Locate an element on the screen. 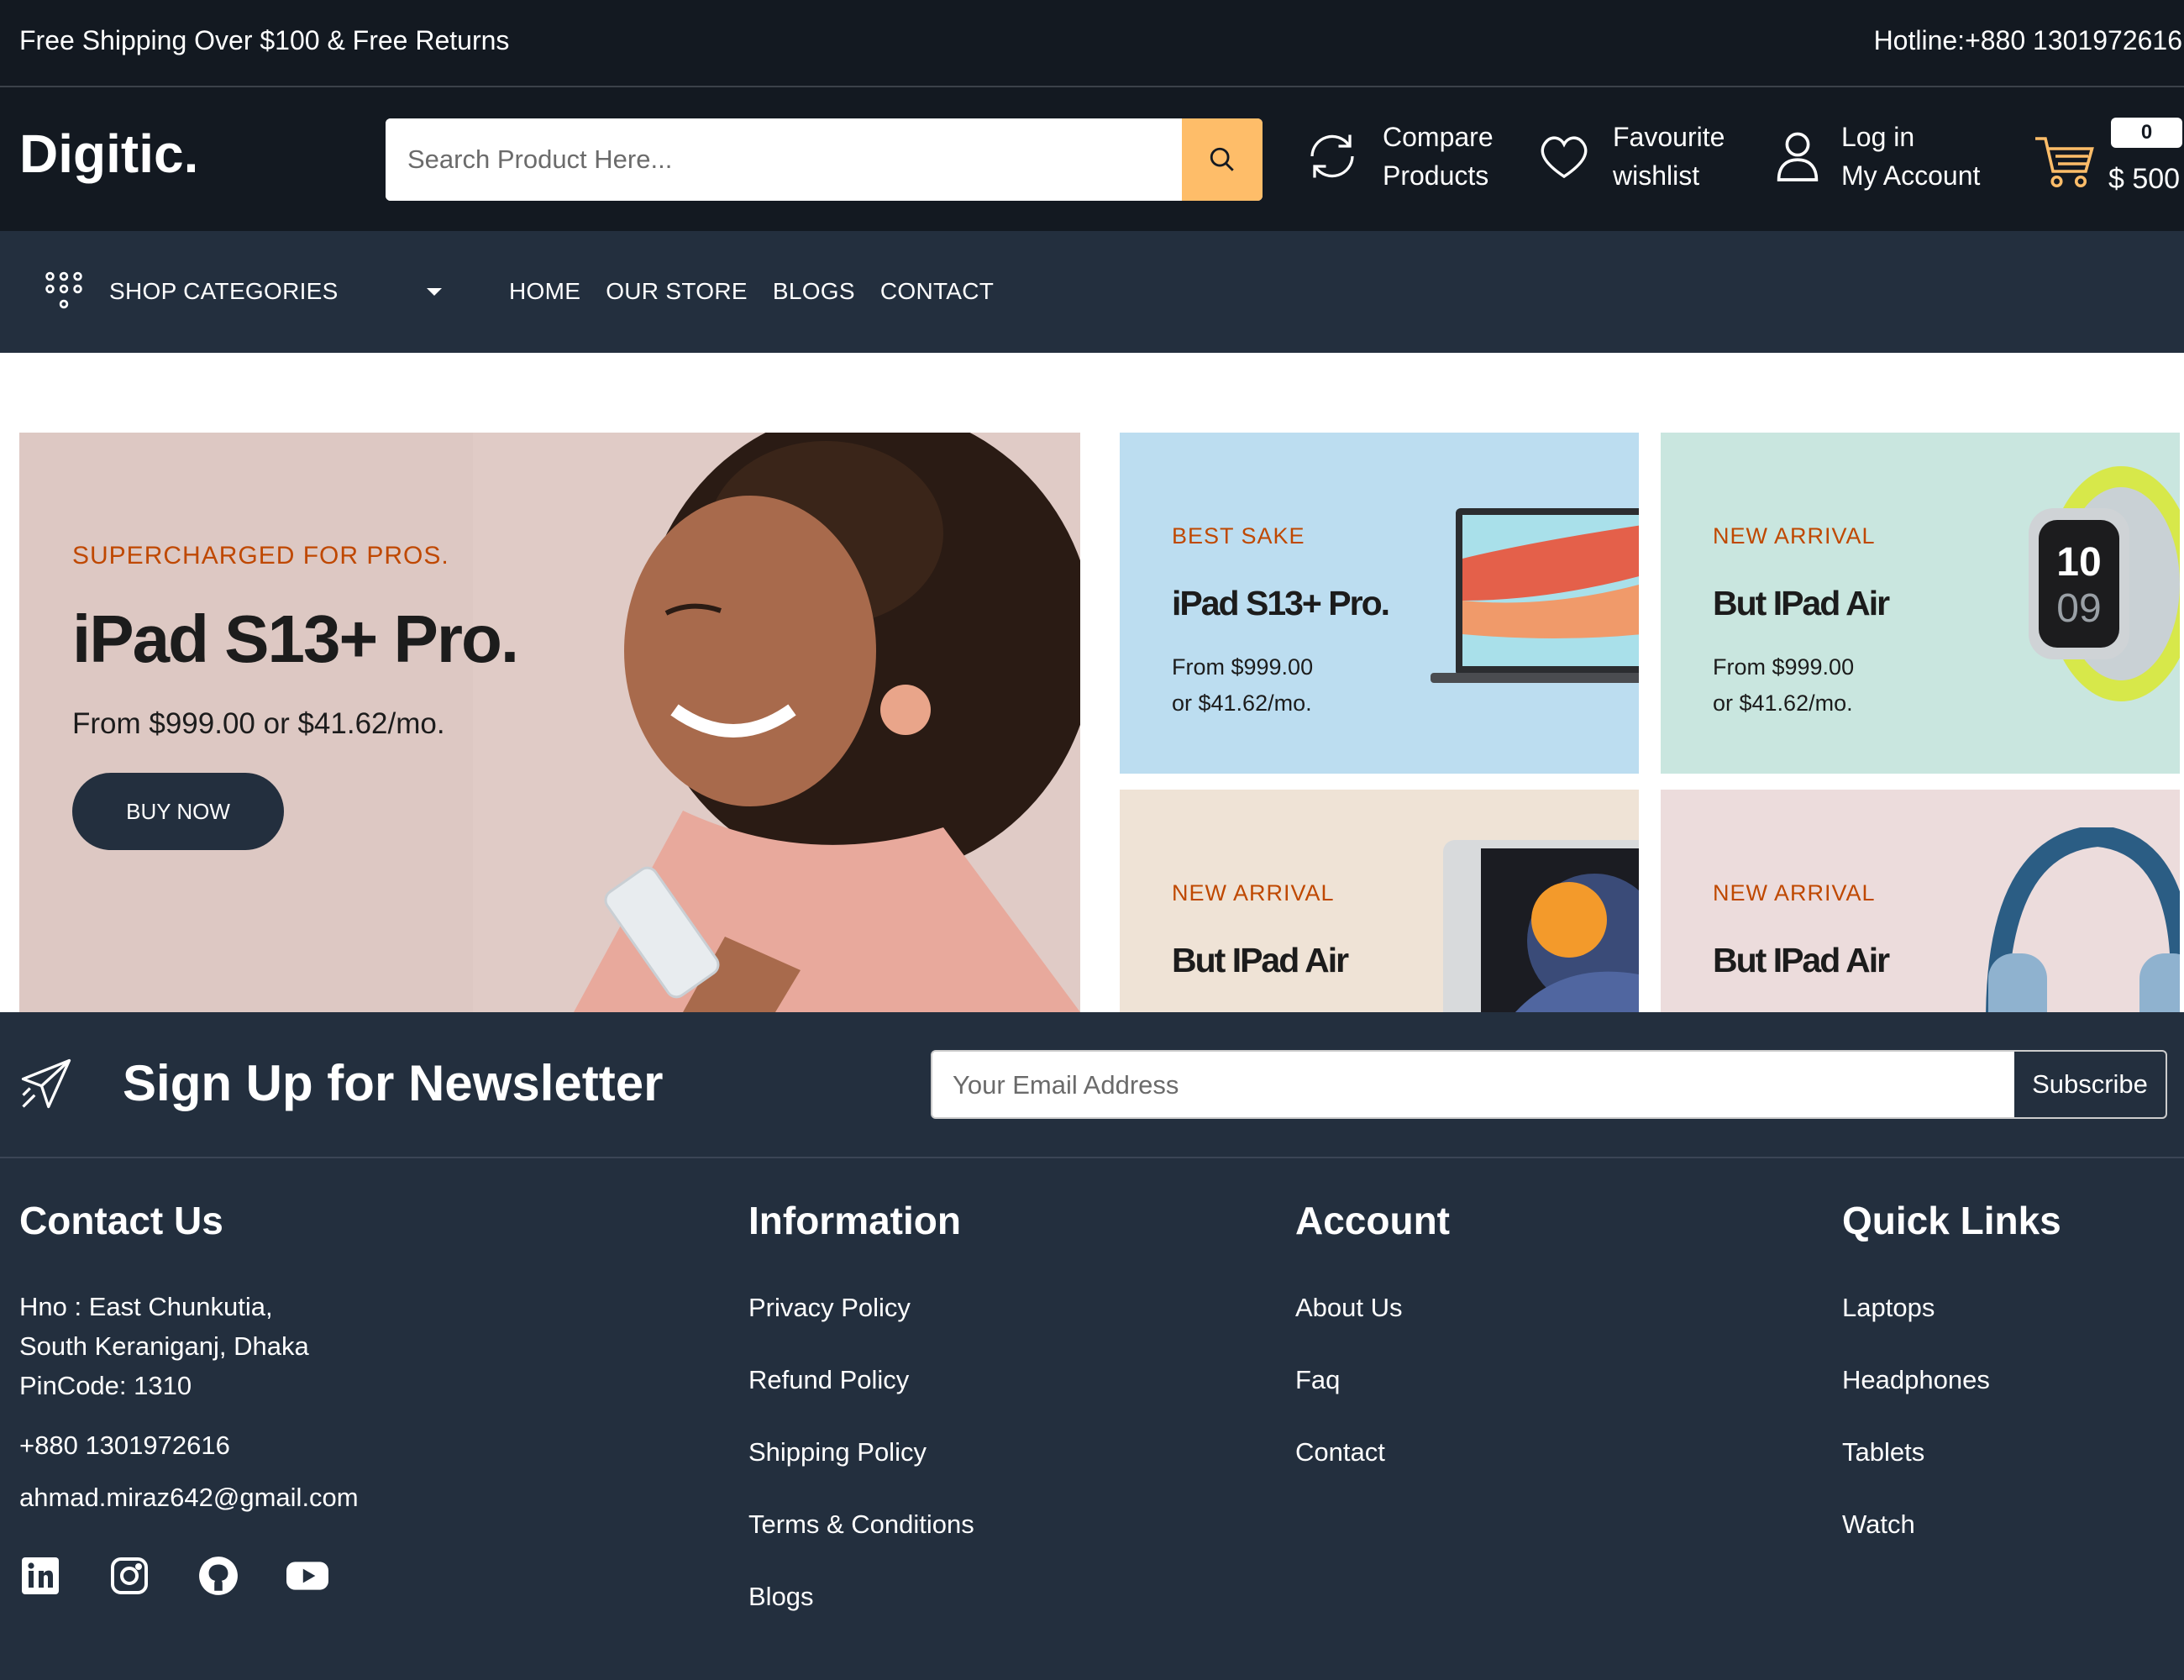 The image size is (2184, 1680). footer-heading: Information is located at coordinates (854, 1220).